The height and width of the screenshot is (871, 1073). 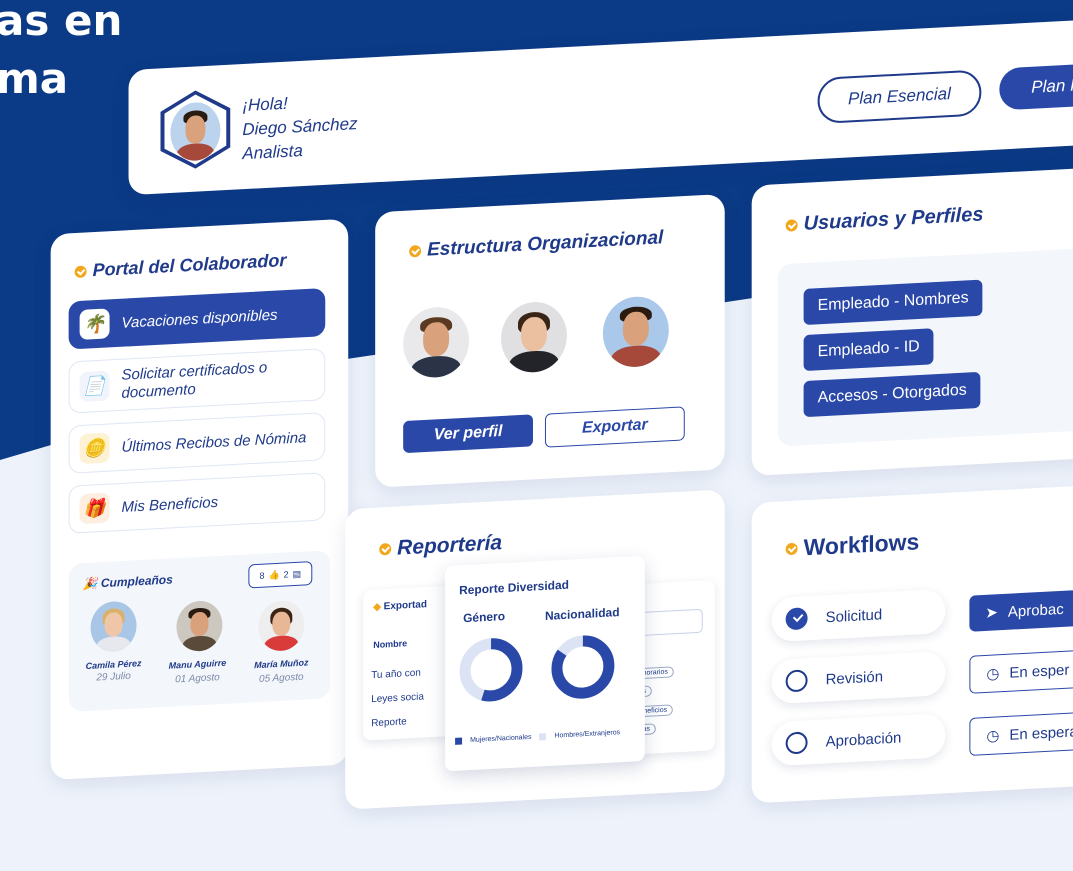 I want to click on diversity-donuts, so click(x=537, y=668).